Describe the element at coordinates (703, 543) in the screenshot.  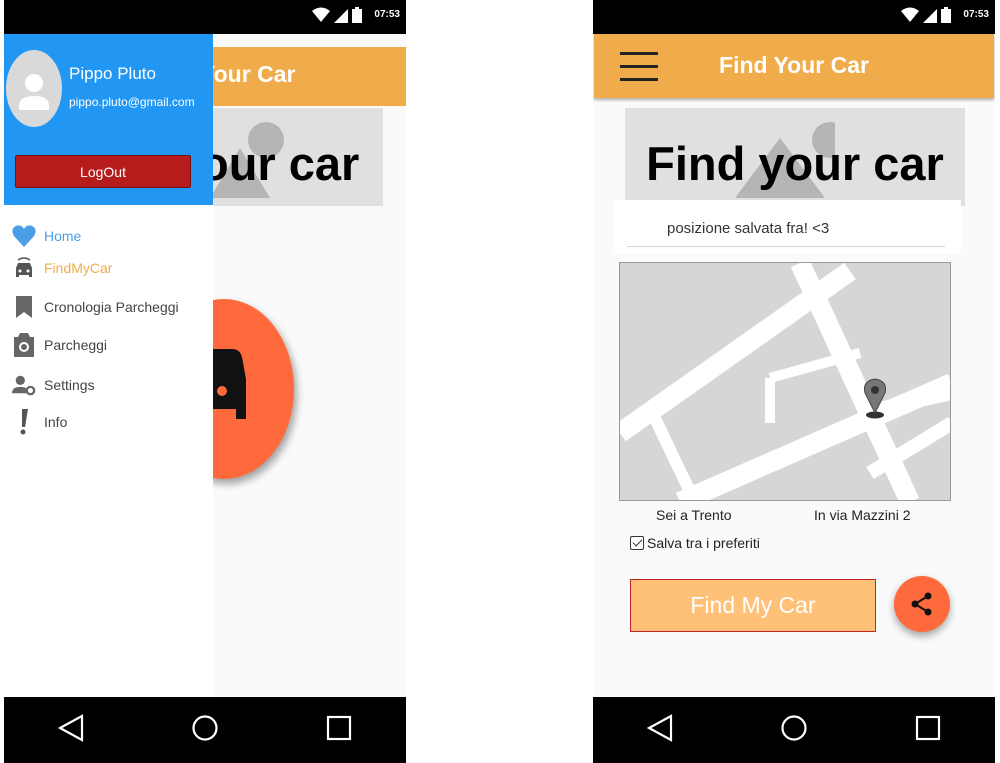
I see `favorites-label: Salva tra i preferiti` at that location.